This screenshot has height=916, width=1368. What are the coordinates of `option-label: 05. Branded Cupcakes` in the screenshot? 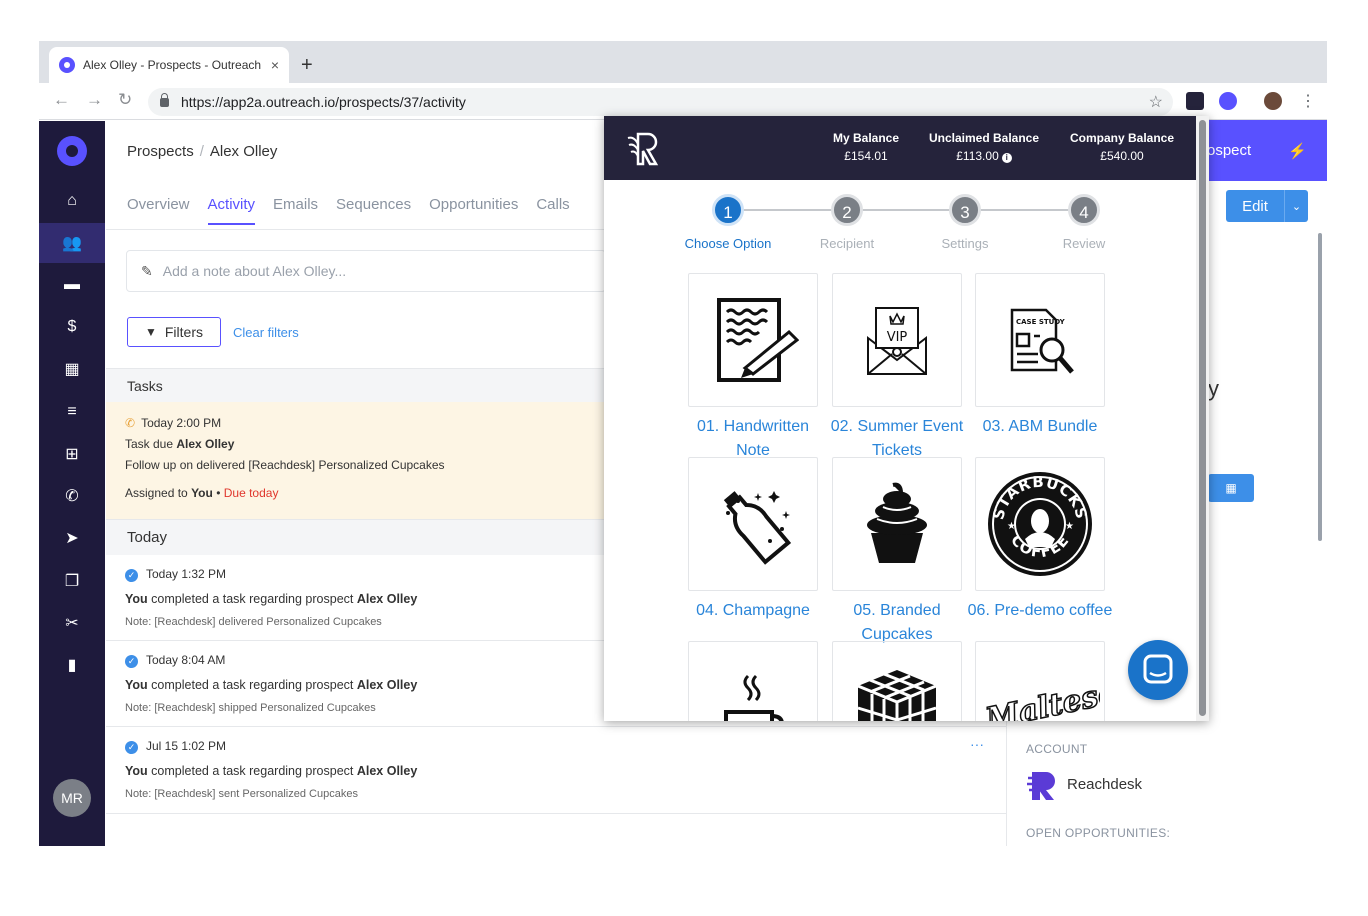 It's located at (897, 622).